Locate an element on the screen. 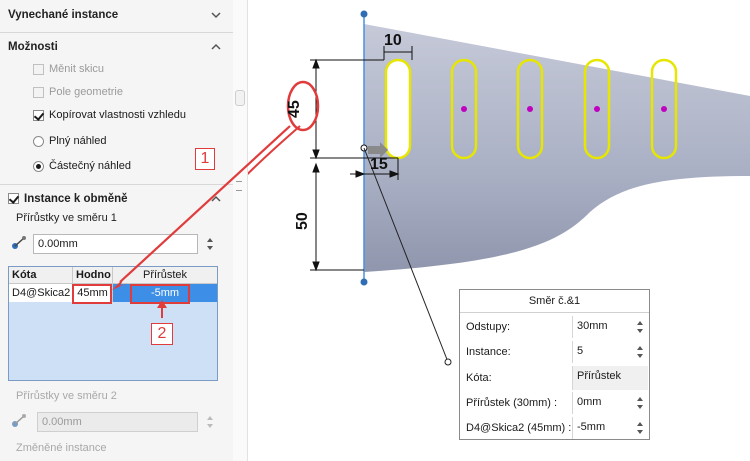  panel-splitter is located at coordinates (240, 230).